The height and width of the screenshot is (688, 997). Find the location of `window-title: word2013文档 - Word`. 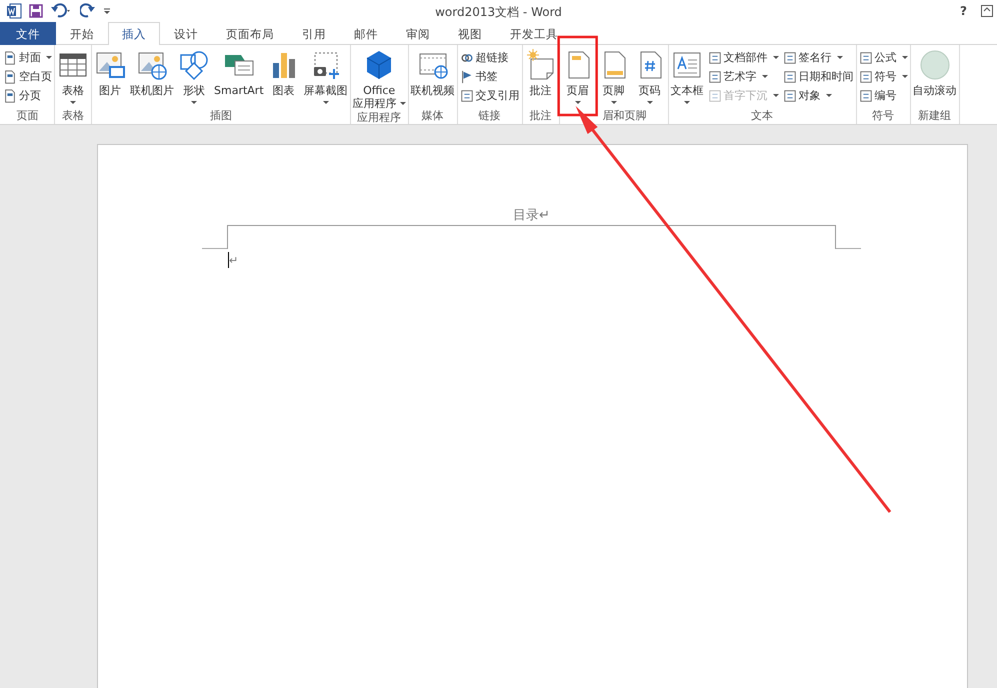

window-title: word2013文档 - Word is located at coordinates (498, 12).